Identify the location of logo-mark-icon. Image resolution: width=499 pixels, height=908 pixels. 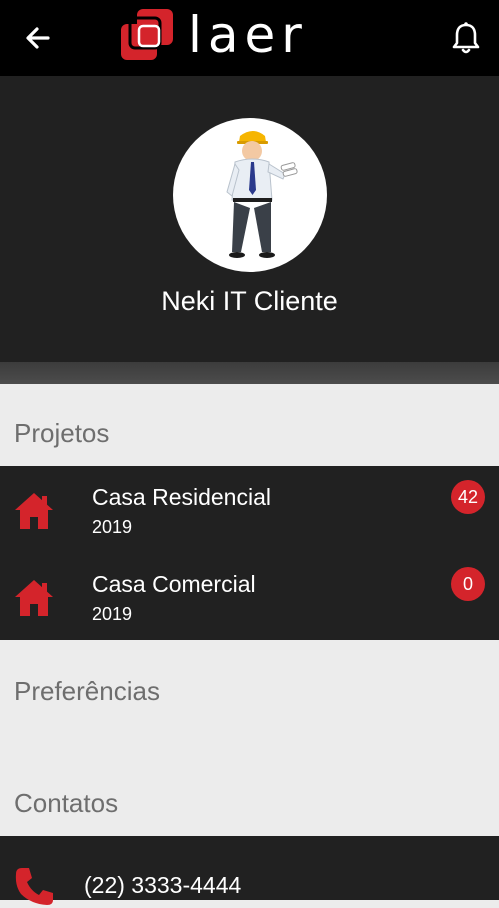
(147, 34).